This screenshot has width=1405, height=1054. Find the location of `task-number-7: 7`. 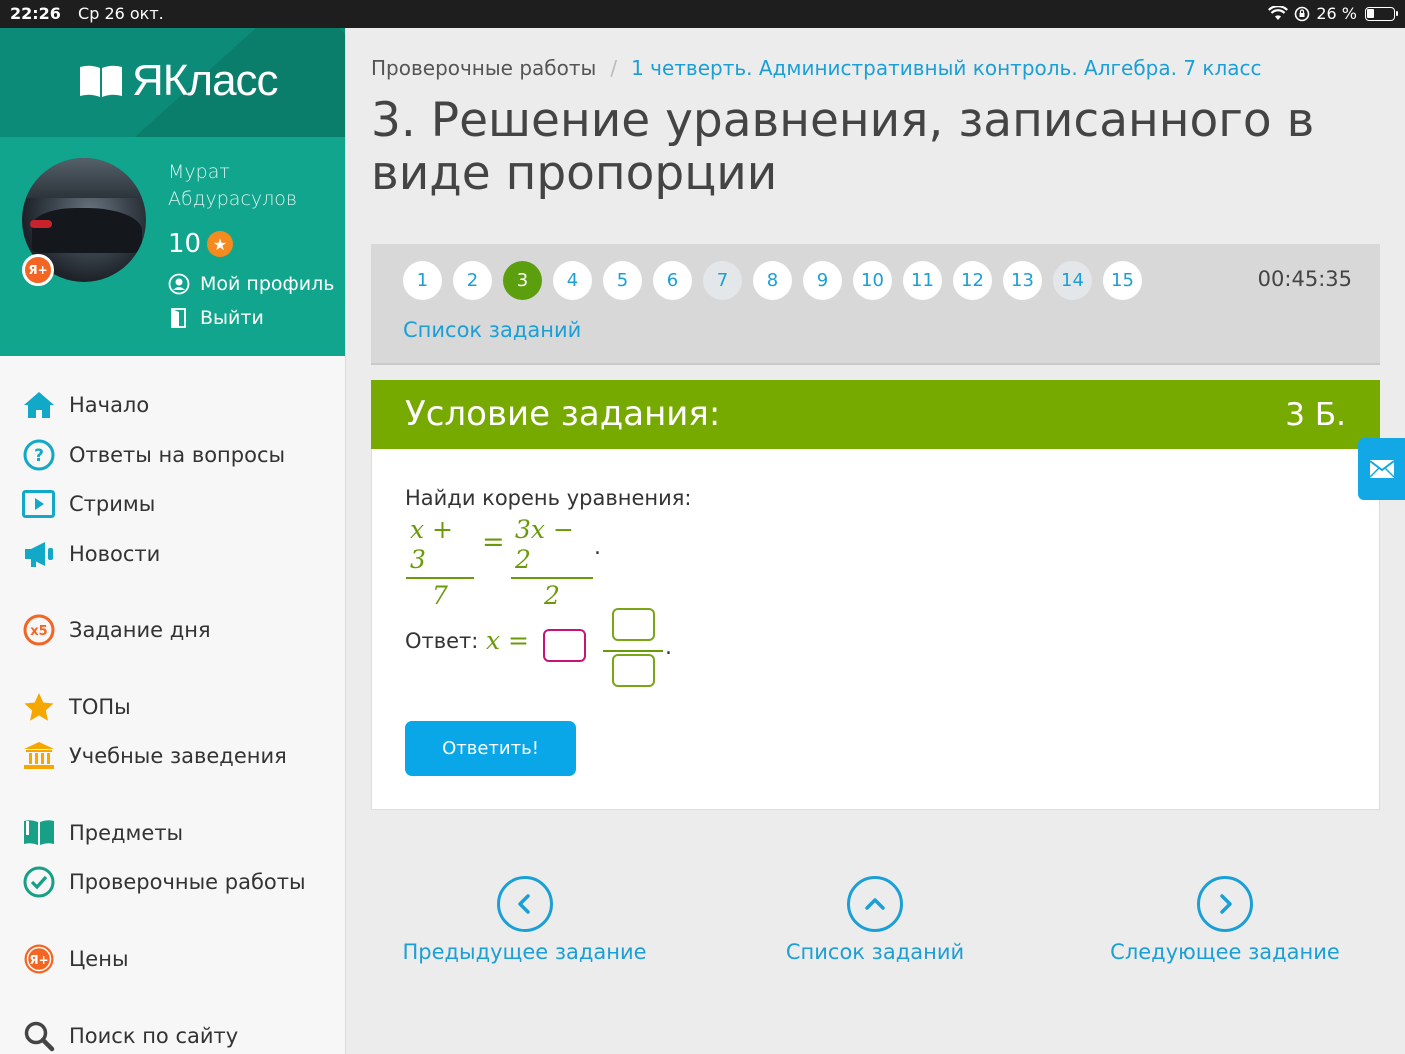

task-number-7: 7 is located at coordinates (722, 280).